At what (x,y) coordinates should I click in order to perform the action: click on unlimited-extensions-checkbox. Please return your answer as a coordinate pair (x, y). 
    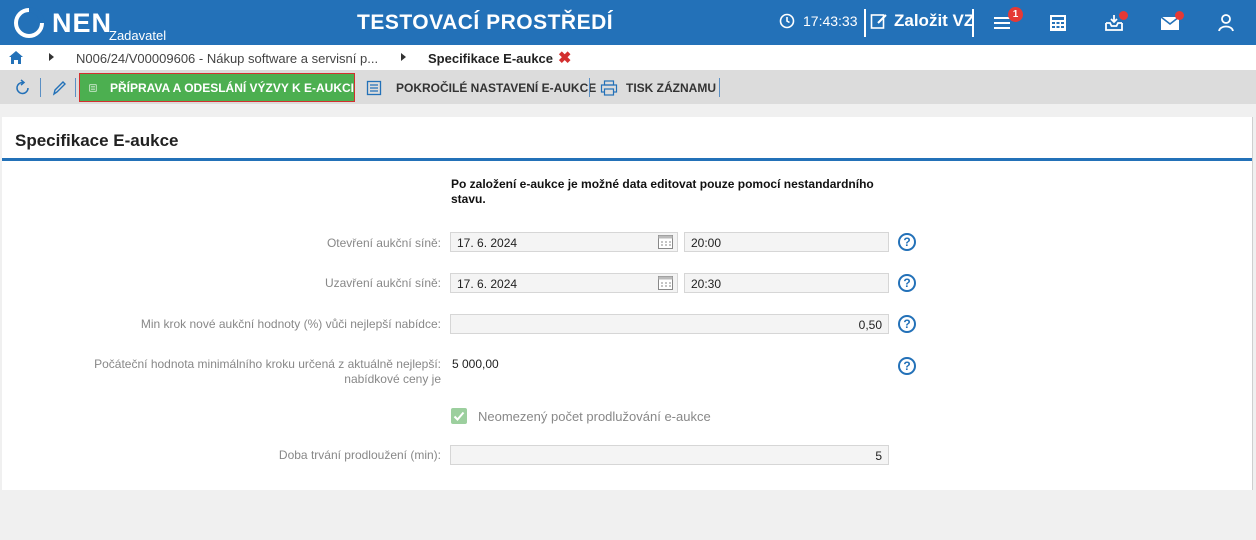
    Looking at the image, I should click on (459, 416).